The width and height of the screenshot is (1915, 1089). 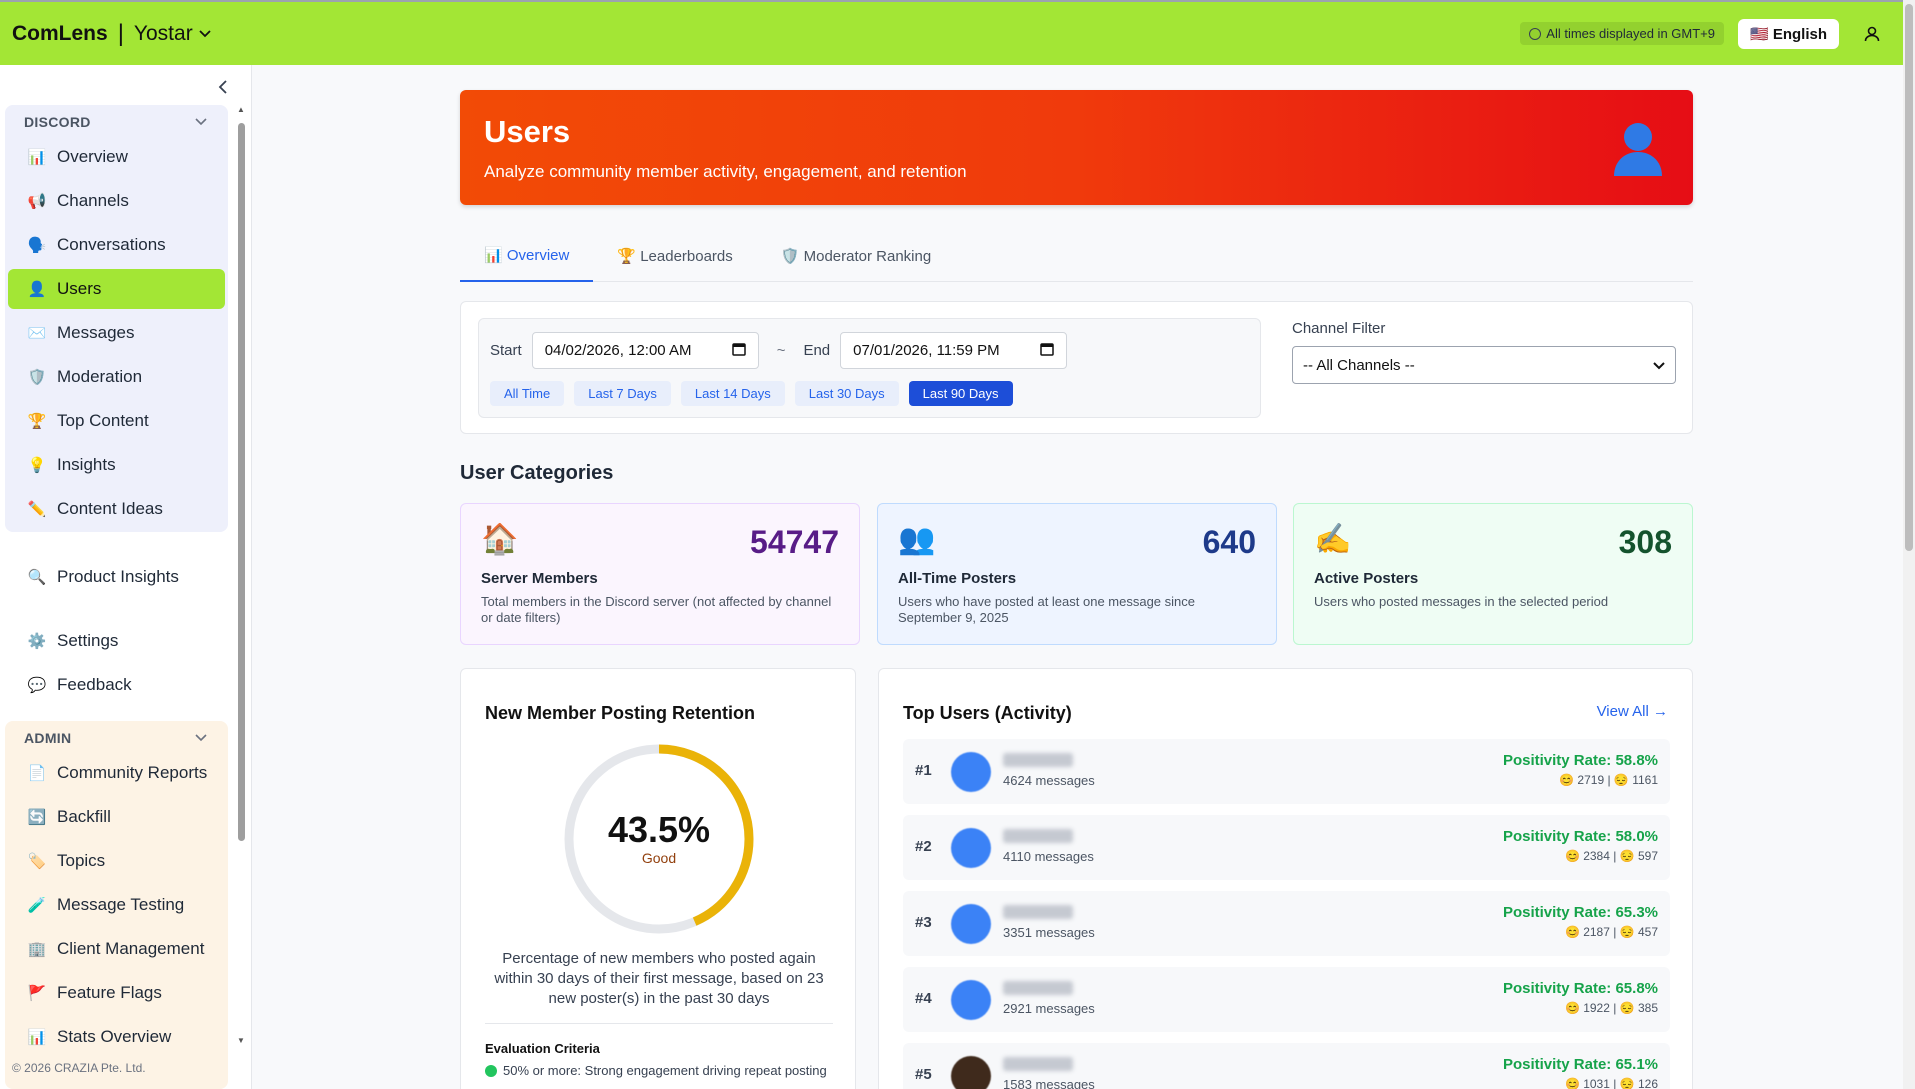 What do you see at coordinates (856, 256) in the screenshot?
I see `tab-moderator-ranking: 🛡️ Moderator Ranking` at bounding box center [856, 256].